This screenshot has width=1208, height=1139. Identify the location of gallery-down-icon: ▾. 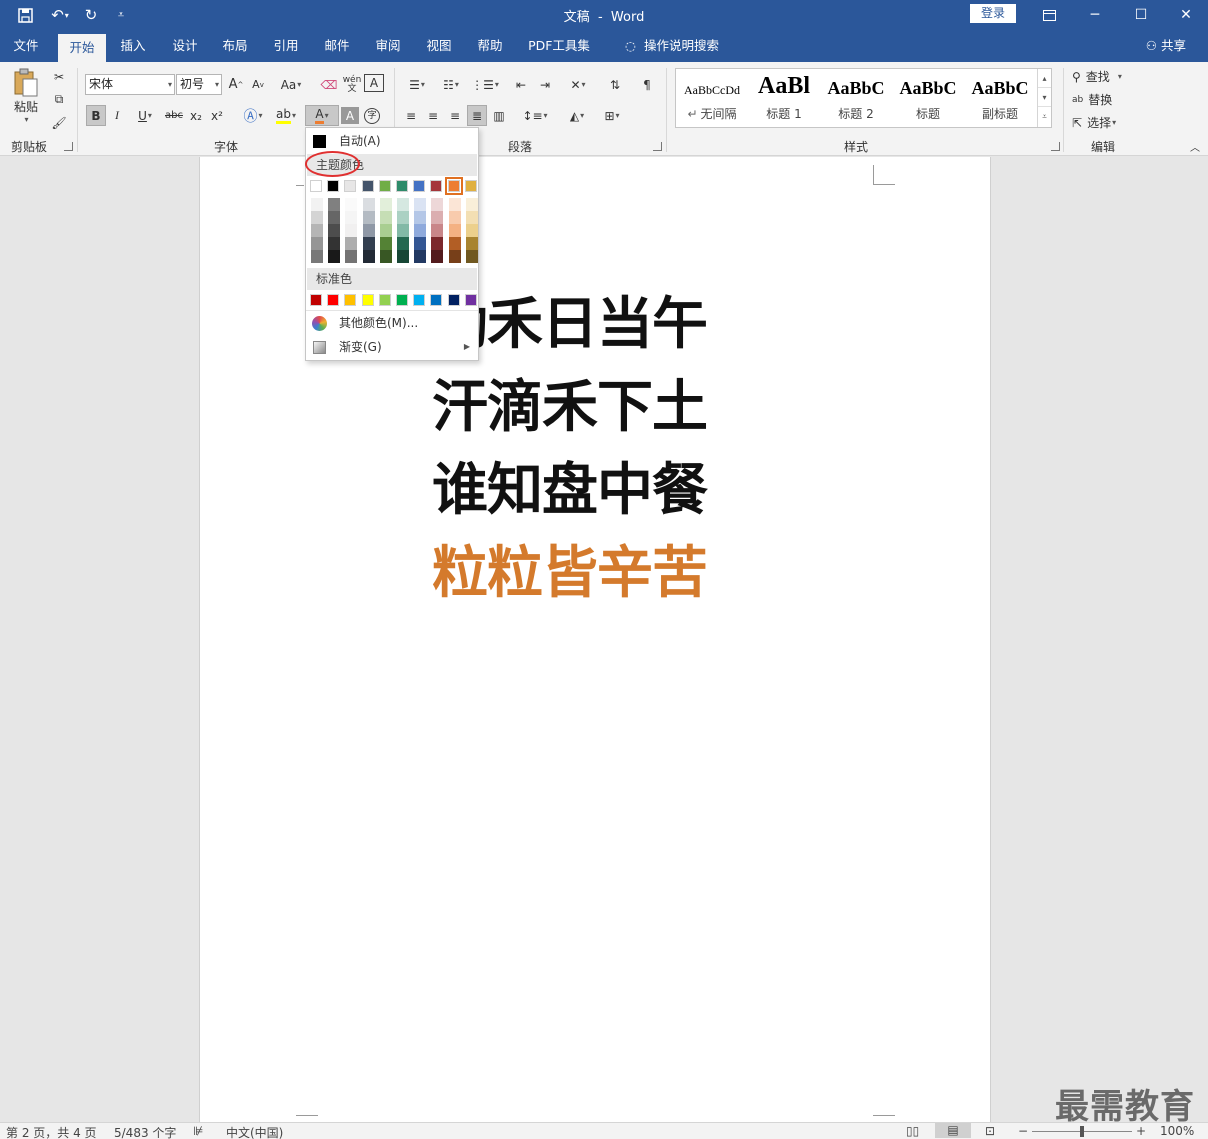
(1044, 97).